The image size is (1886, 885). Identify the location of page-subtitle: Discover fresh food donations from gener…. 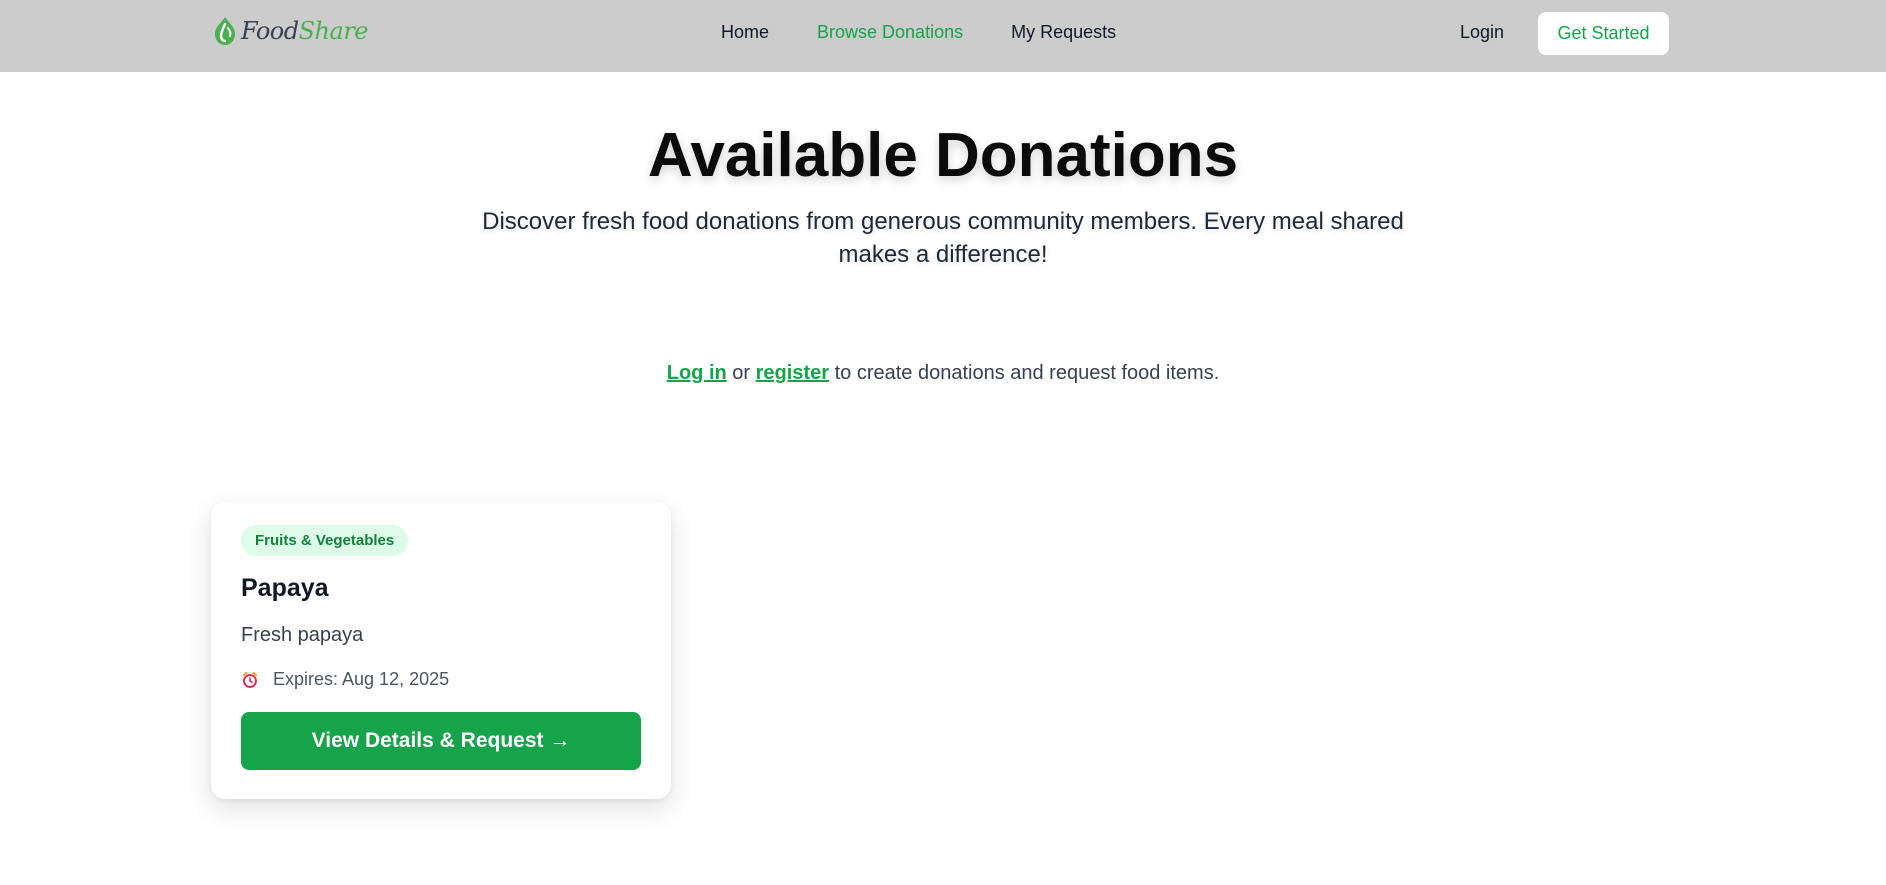
(943, 238).